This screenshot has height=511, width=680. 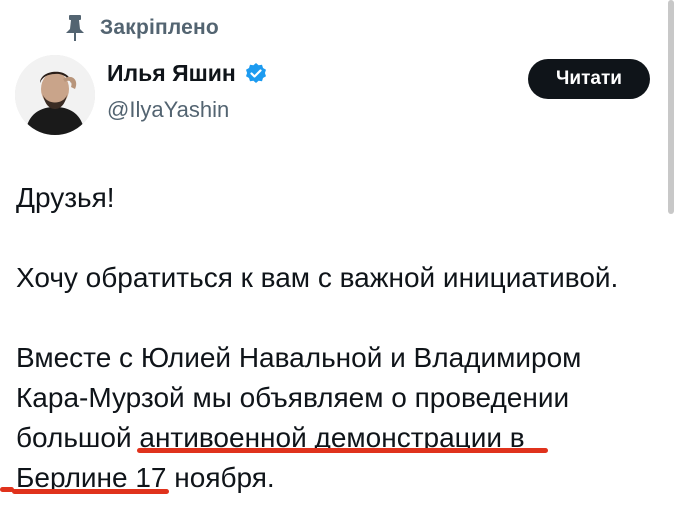 I want to click on tweet-line: Кара-Мурзой мы объявляем о проведении, so click(x=293, y=397).